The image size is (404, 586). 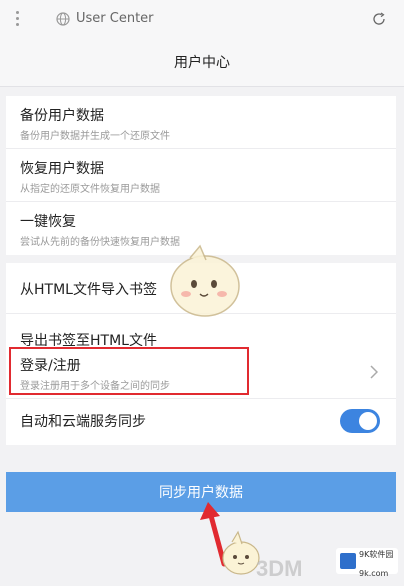 I want to click on item-title: 登录/注册, so click(x=50, y=366).